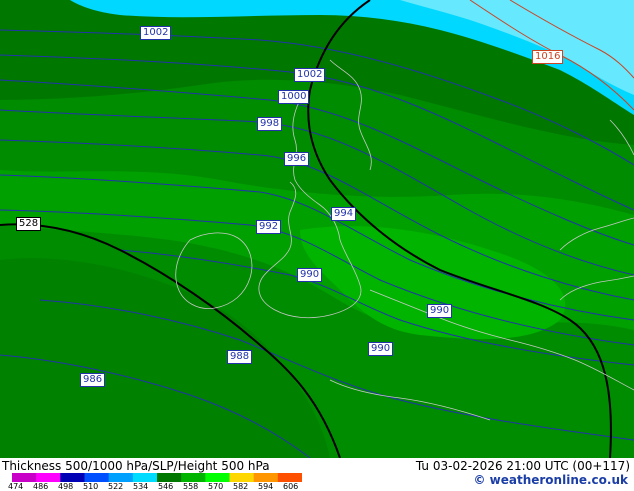  I want to click on map-datetime: Tu 03-02-2026 21:00 UTC (00+117), so click(522, 466).